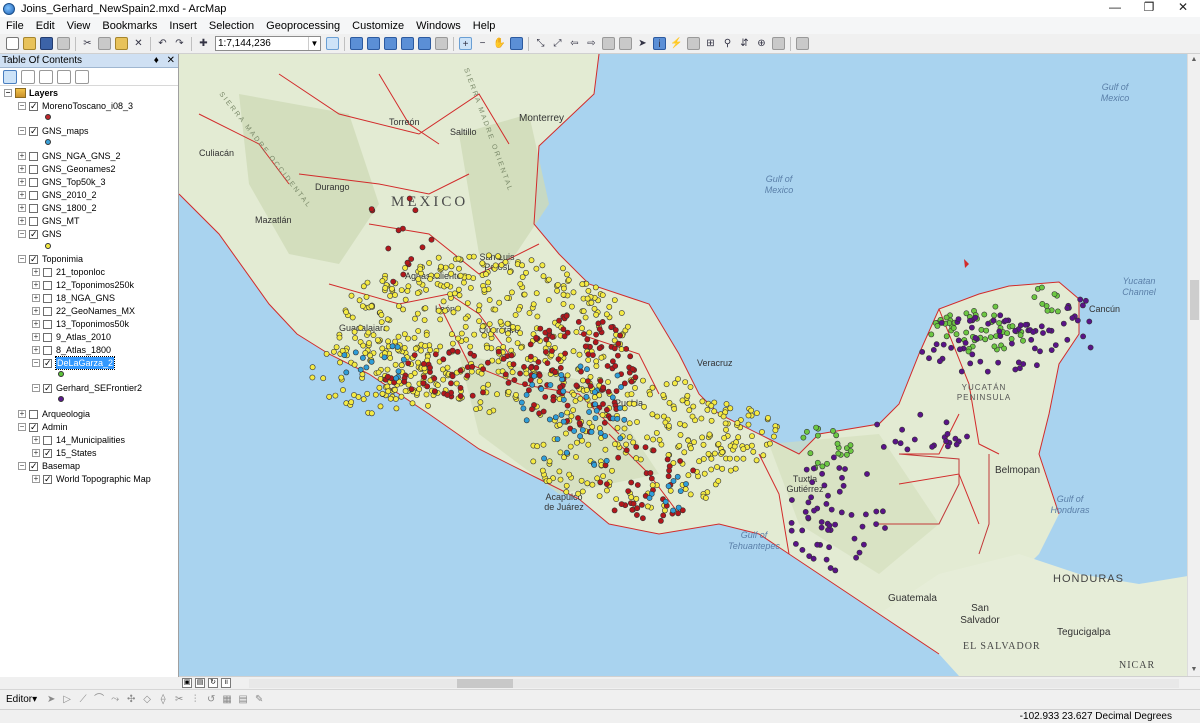 This screenshot has width=1200, height=723. I want to click on add-data-icon: ✚, so click(203, 43).